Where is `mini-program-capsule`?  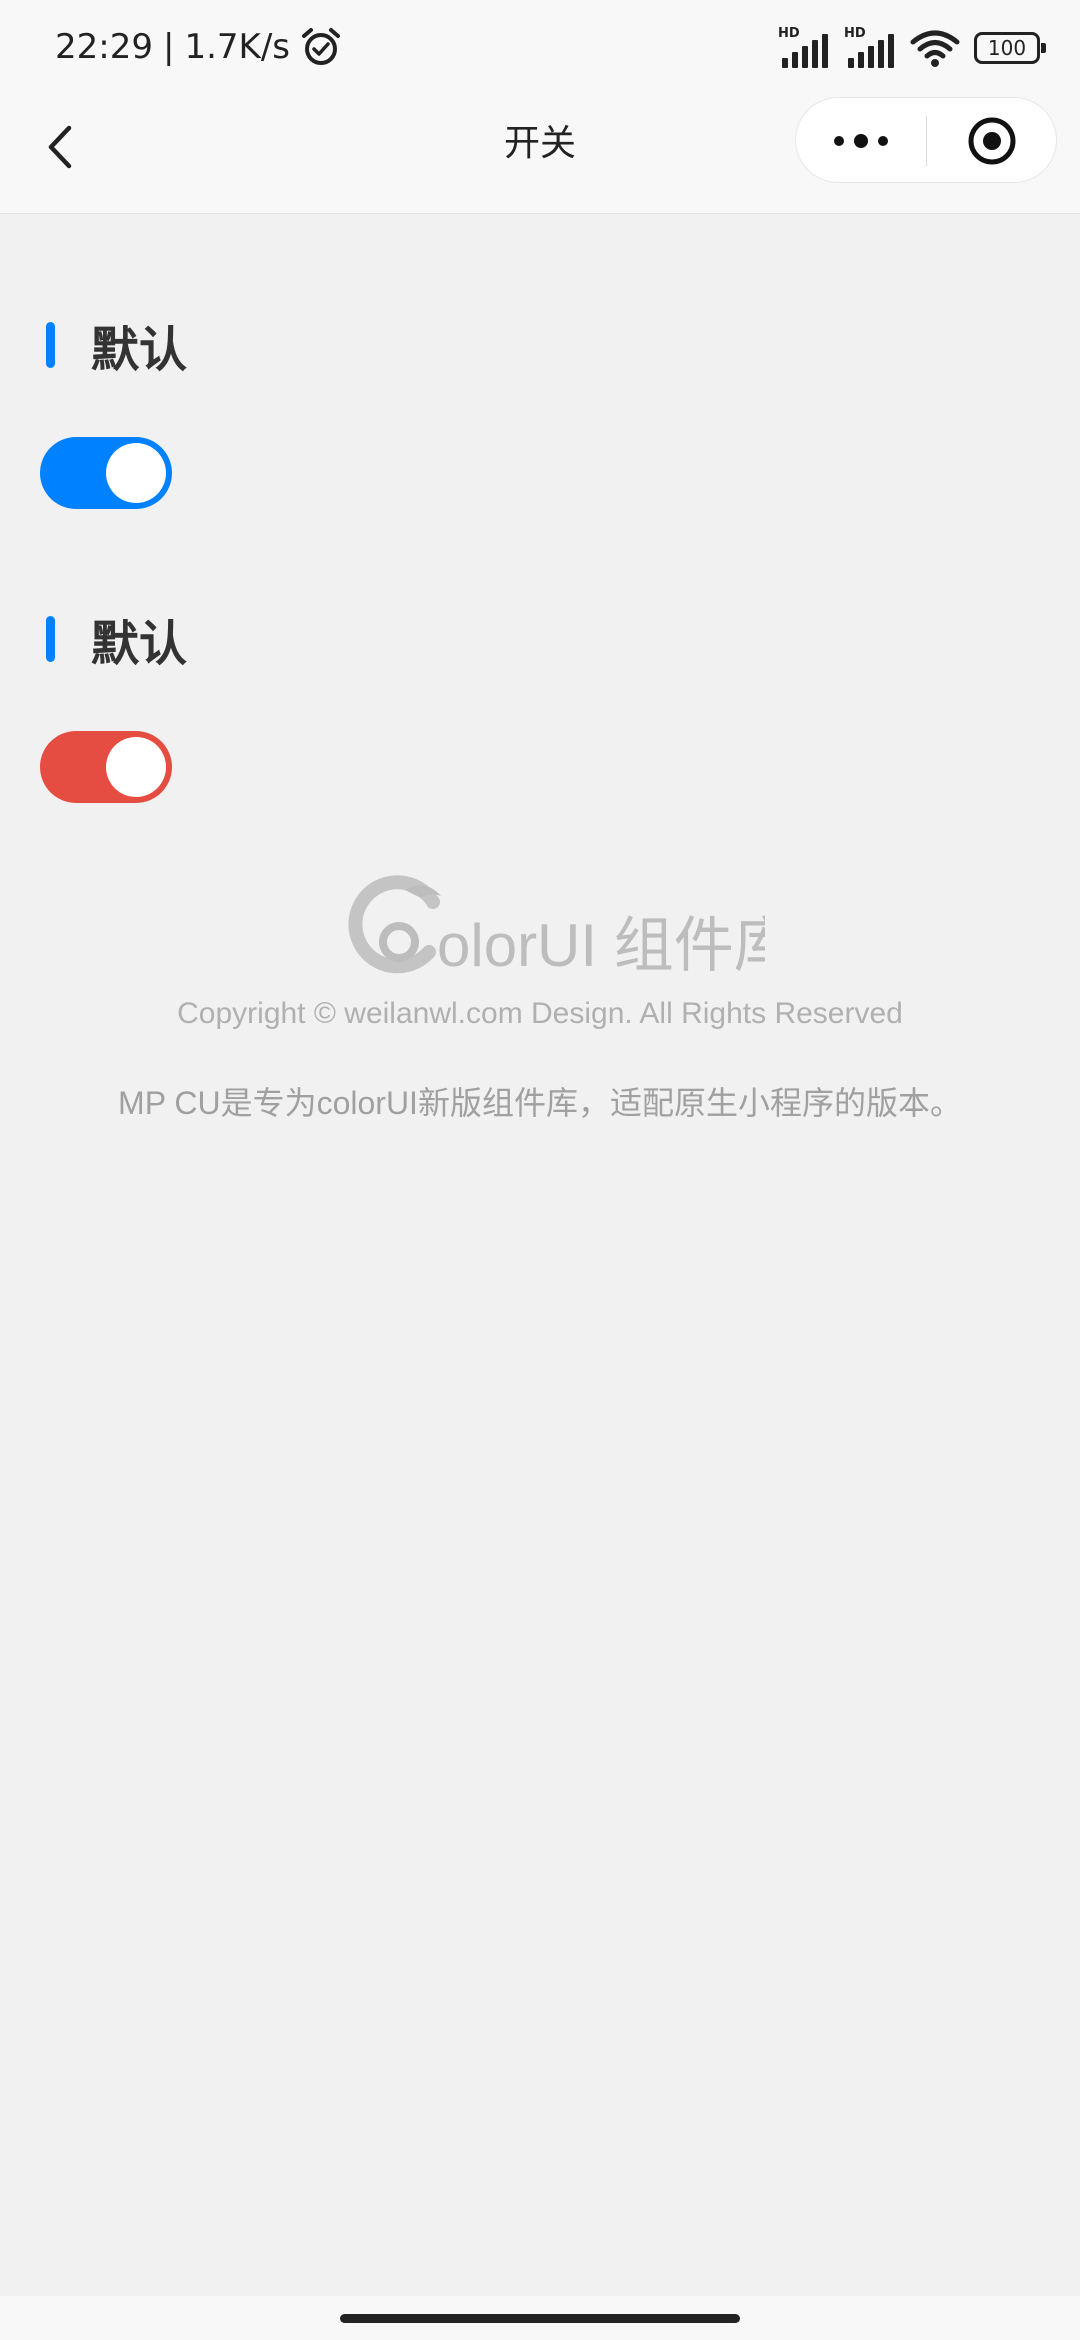 mini-program-capsule is located at coordinates (926, 140).